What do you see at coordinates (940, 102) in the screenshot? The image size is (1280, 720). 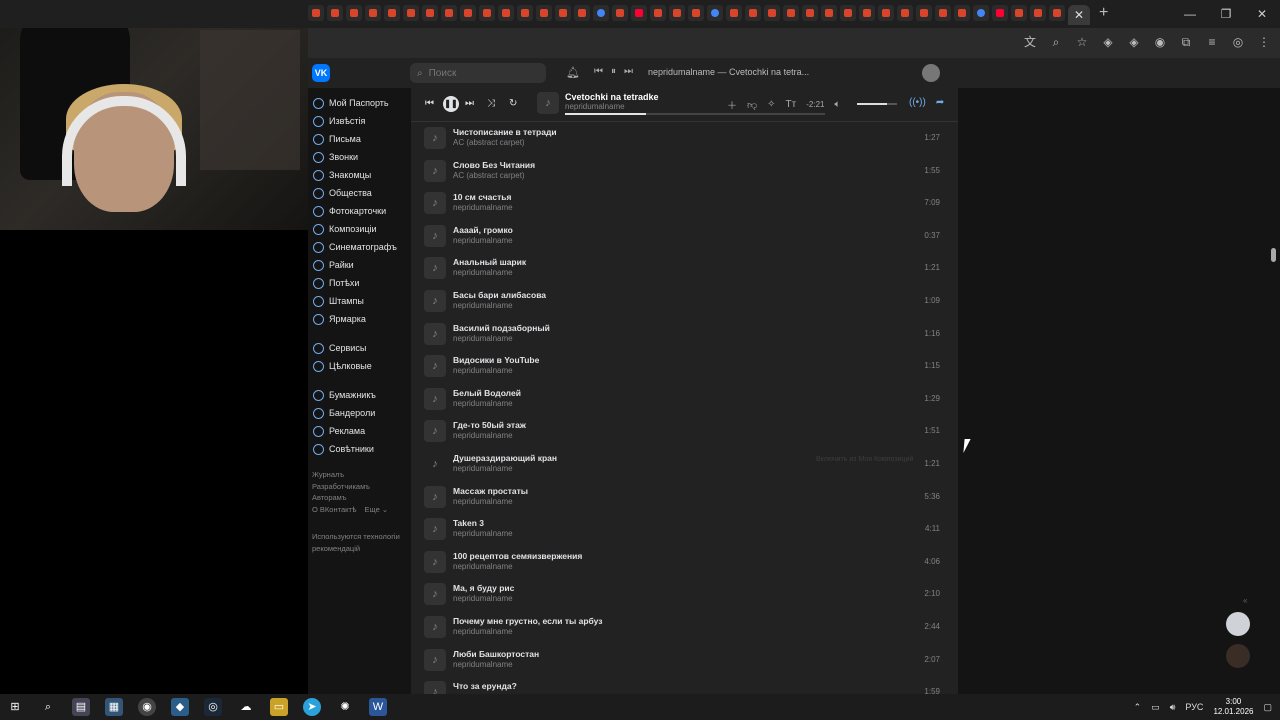 I see `share-icon: ➦` at bounding box center [940, 102].